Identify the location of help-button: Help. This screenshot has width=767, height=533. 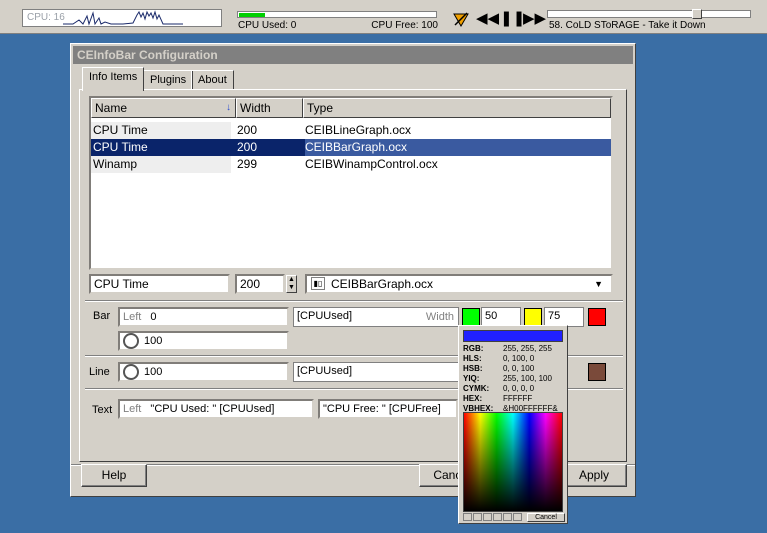
(114, 475).